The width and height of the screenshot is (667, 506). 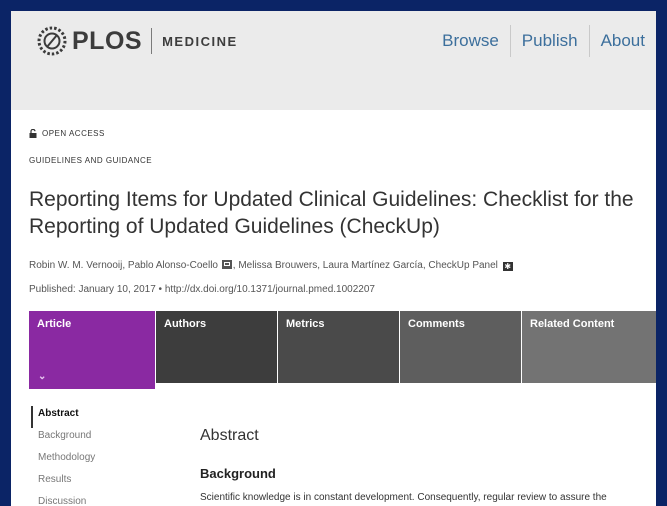 What do you see at coordinates (107, 40) in the screenshot?
I see `logo-plos-text: PLOS` at bounding box center [107, 40].